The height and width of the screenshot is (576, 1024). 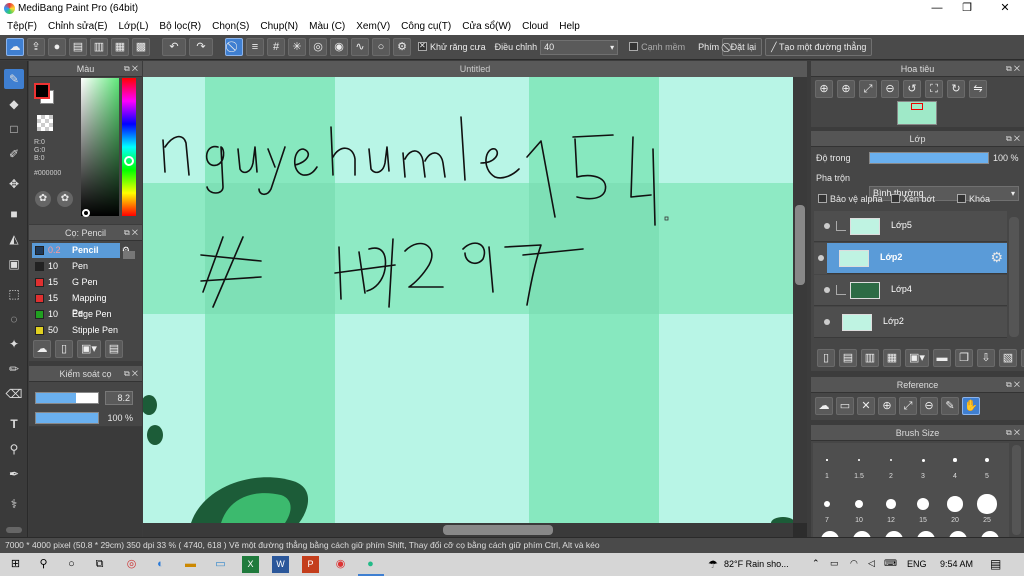 I want to click on layer-row: Lớp5, so click(x=910, y=226).